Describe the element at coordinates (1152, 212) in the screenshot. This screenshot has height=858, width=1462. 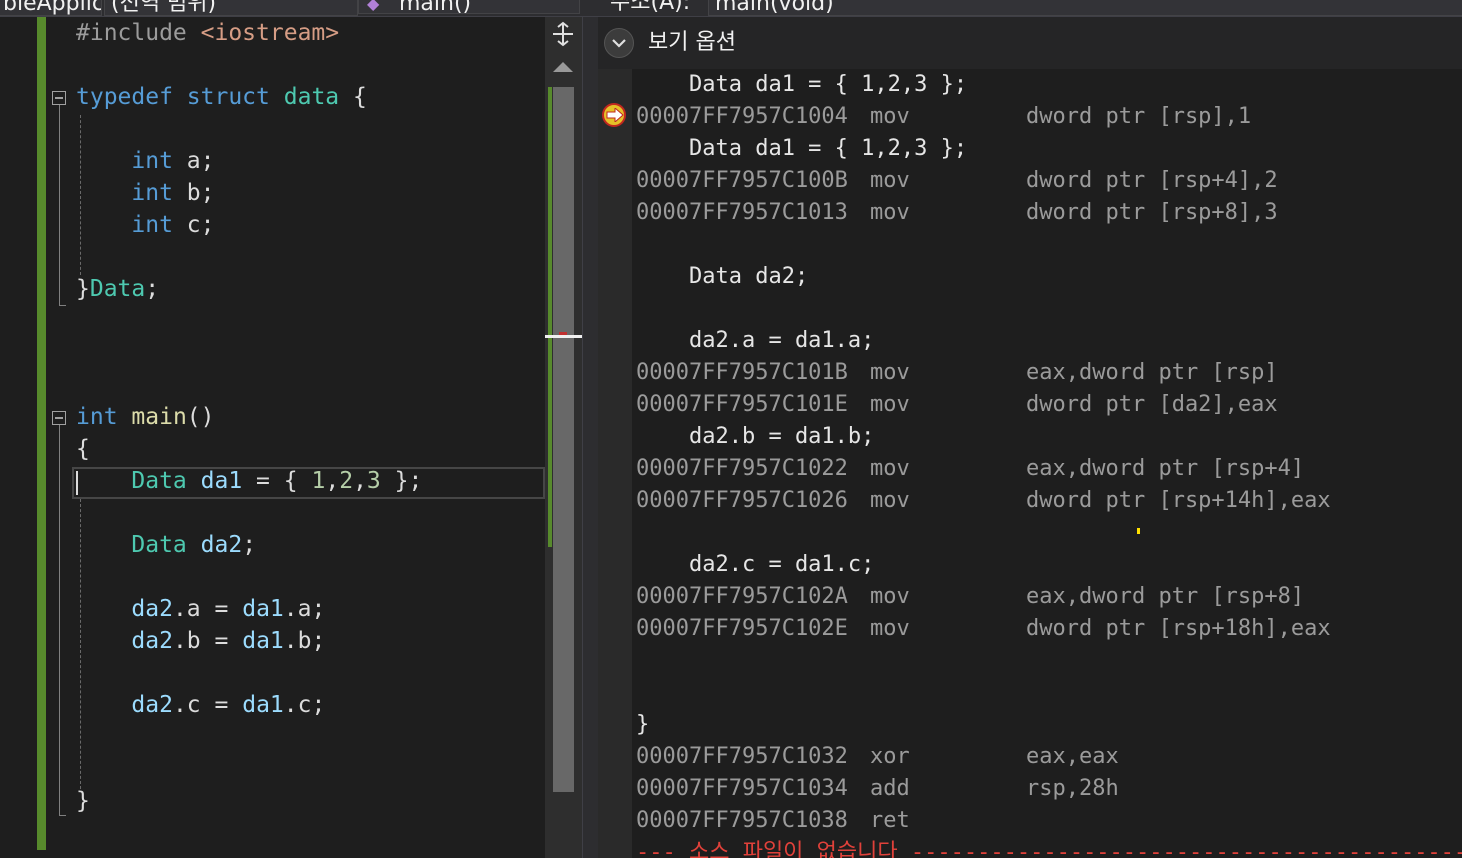
I see `asm-operands: dword ptr [rsp+8],3` at that location.